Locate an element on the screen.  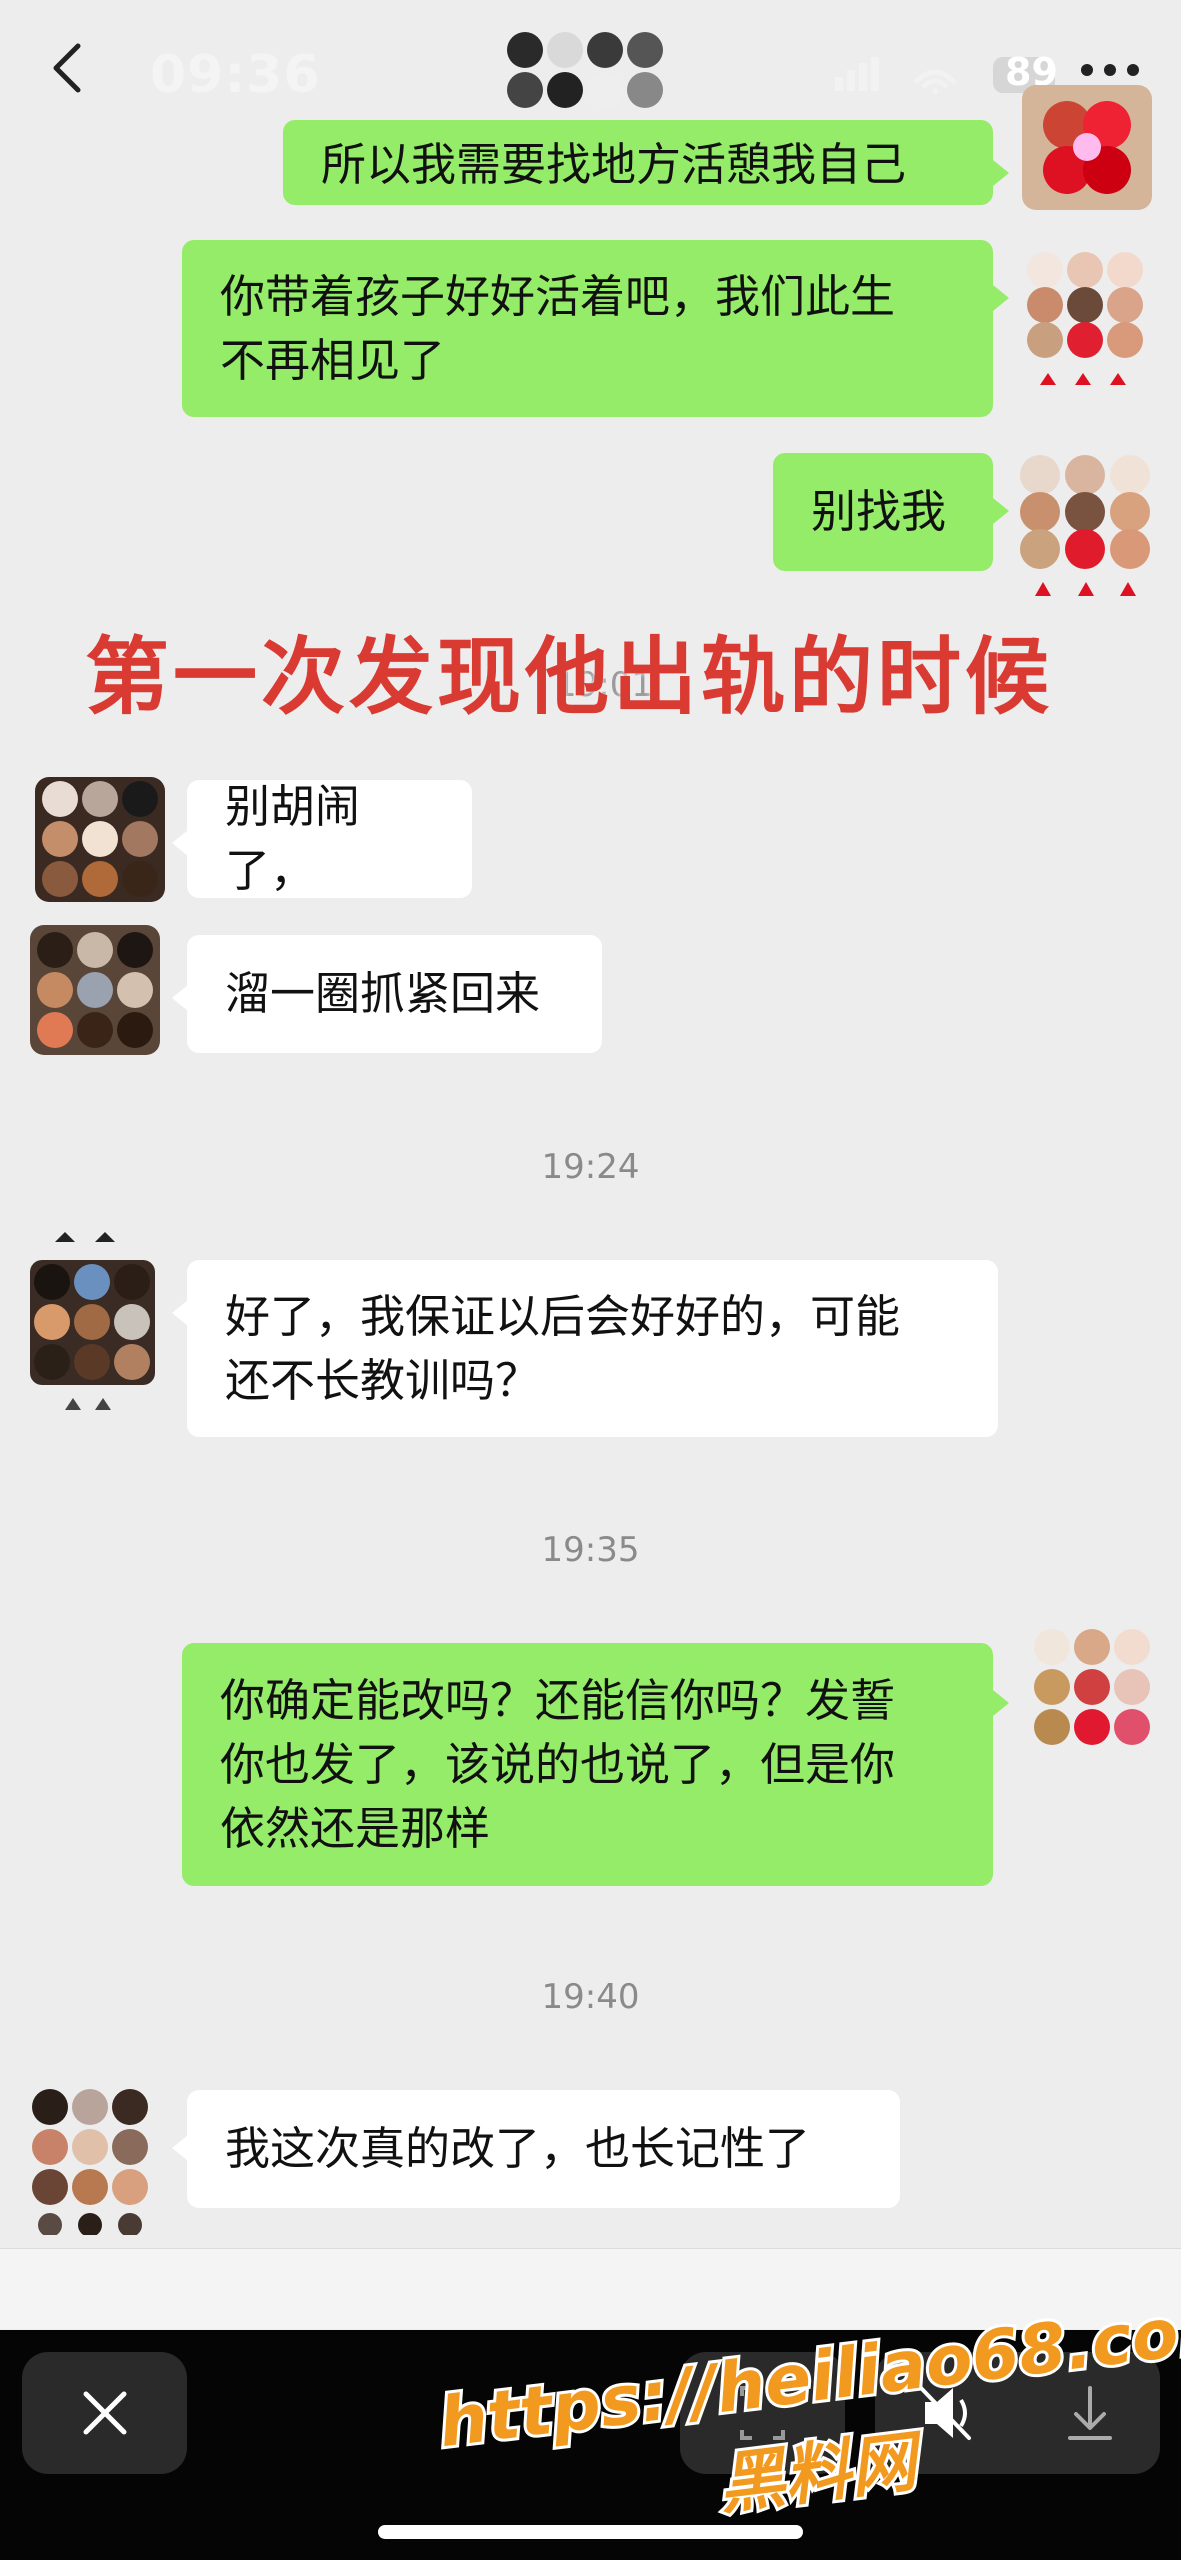
watermark-name: 黑料网 is located at coordinates (821, 2471).